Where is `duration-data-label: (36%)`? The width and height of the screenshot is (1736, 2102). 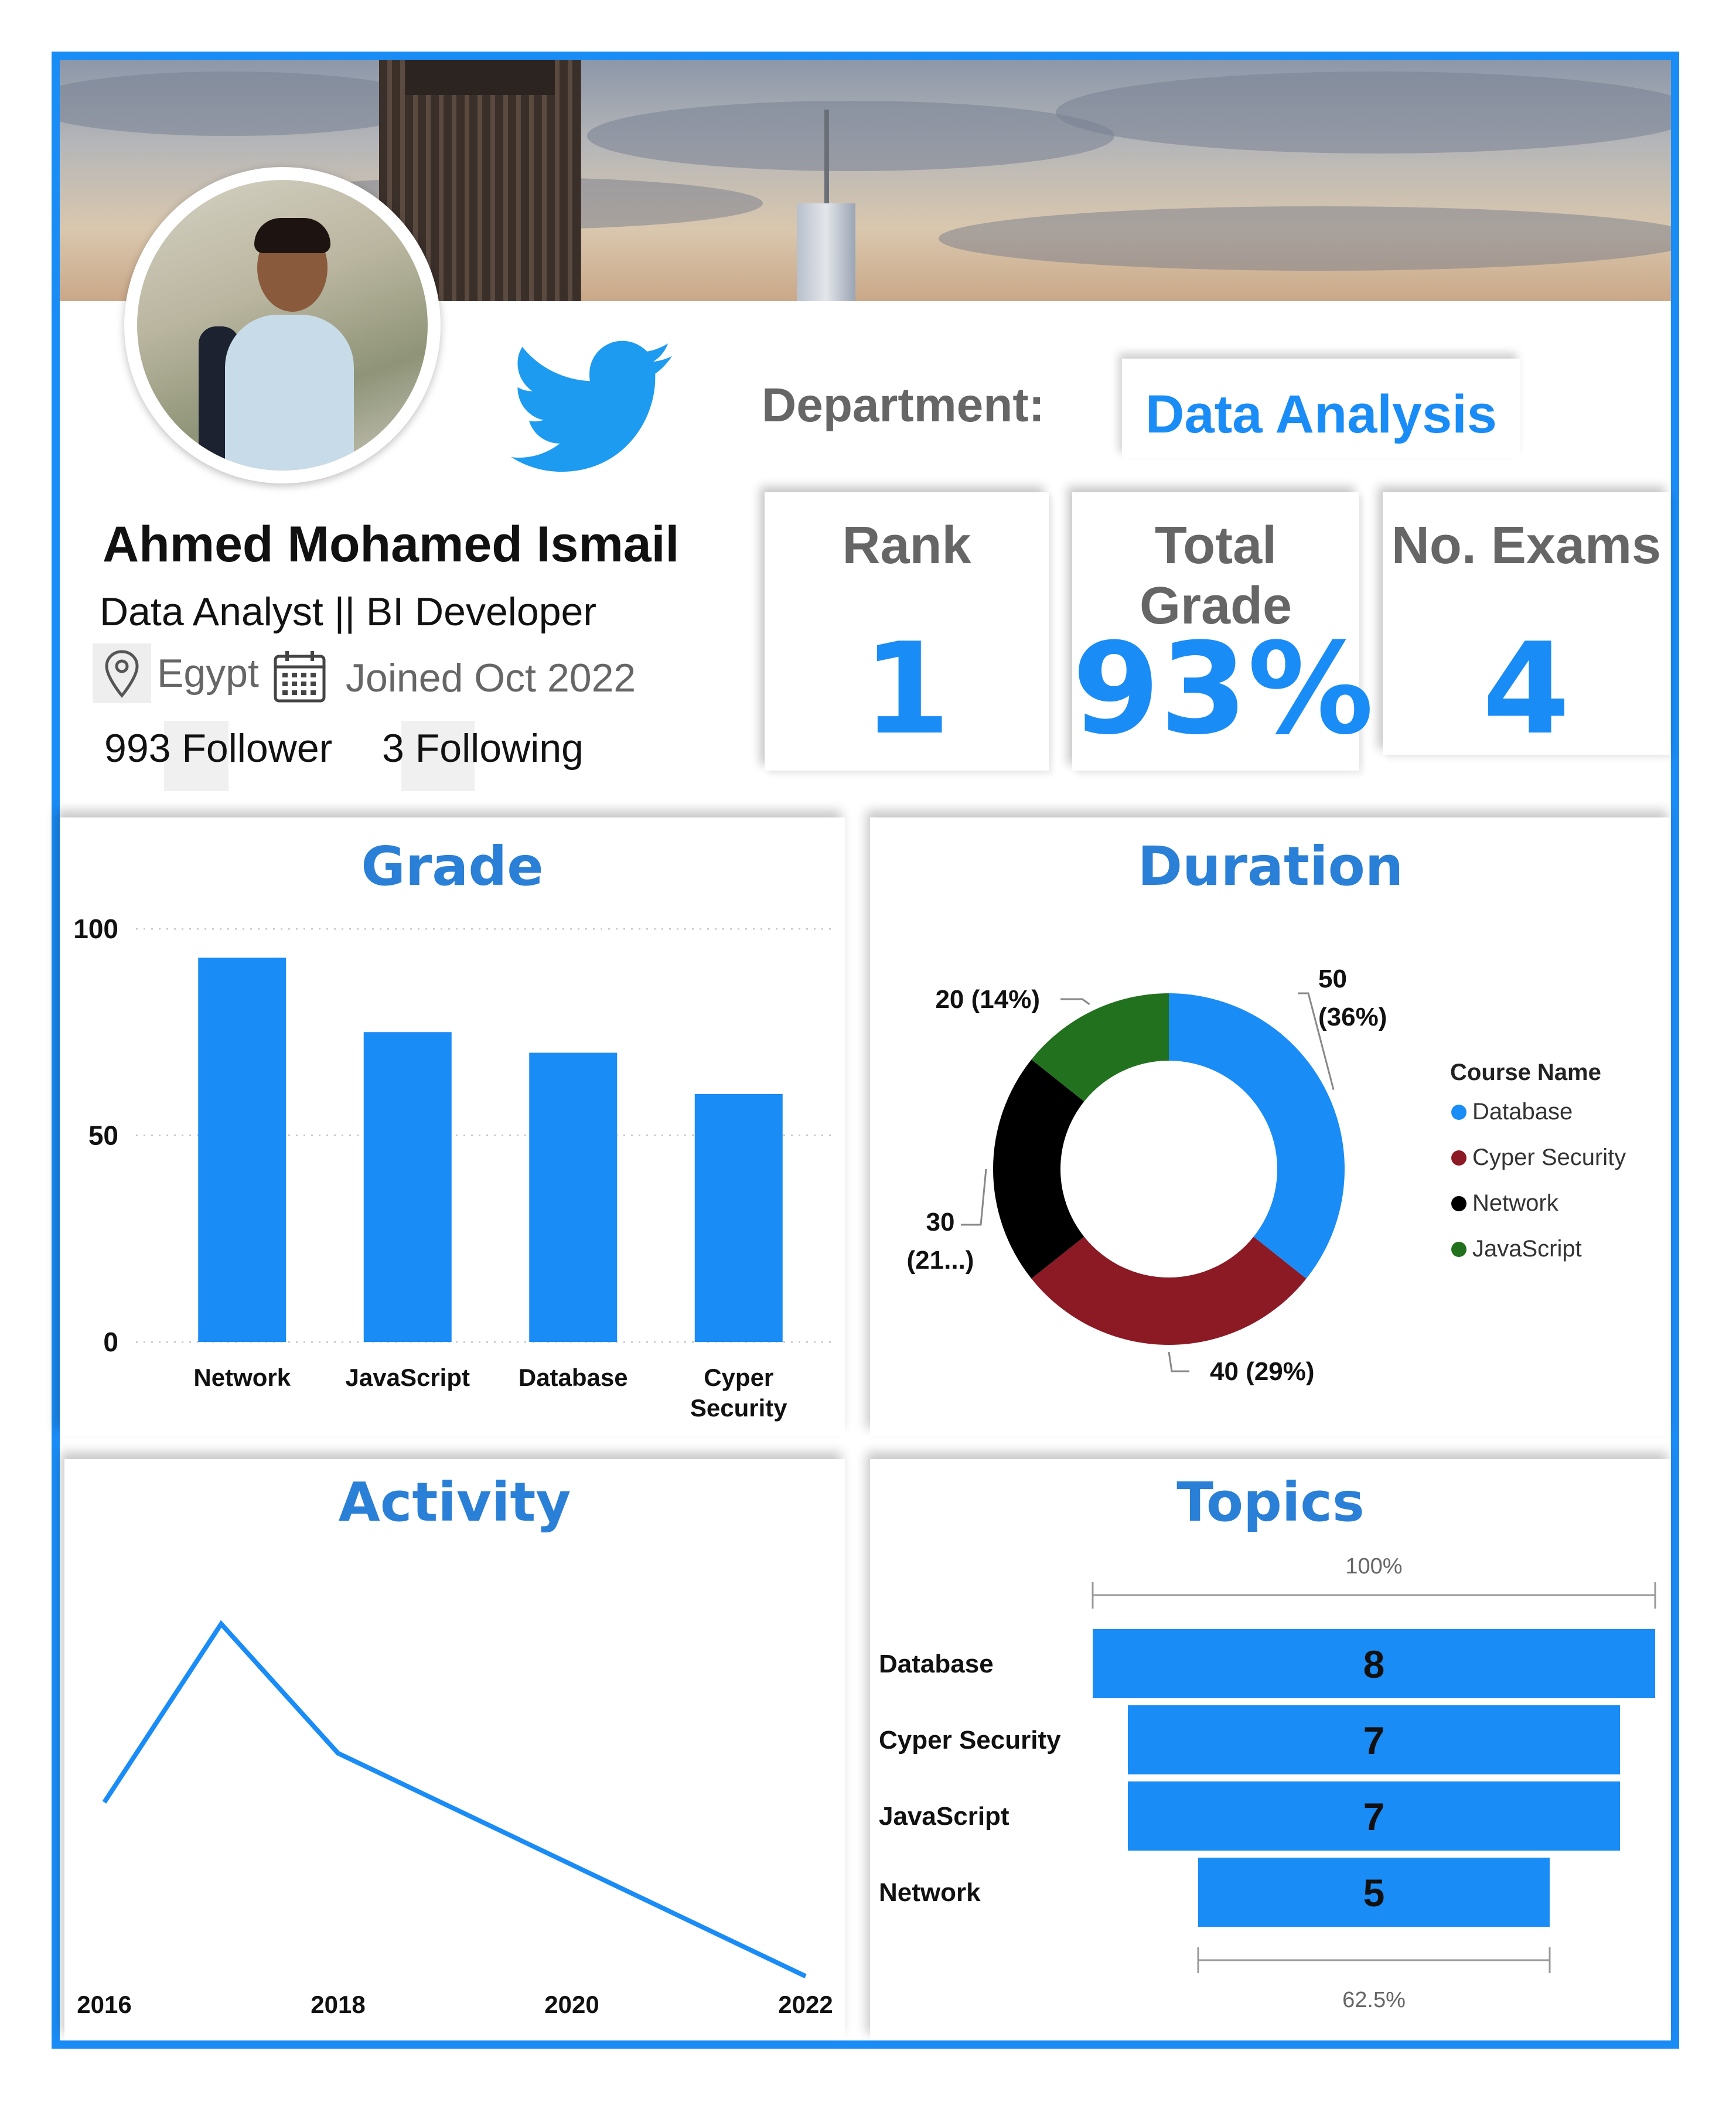 duration-data-label: (36%) is located at coordinates (1352, 1017).